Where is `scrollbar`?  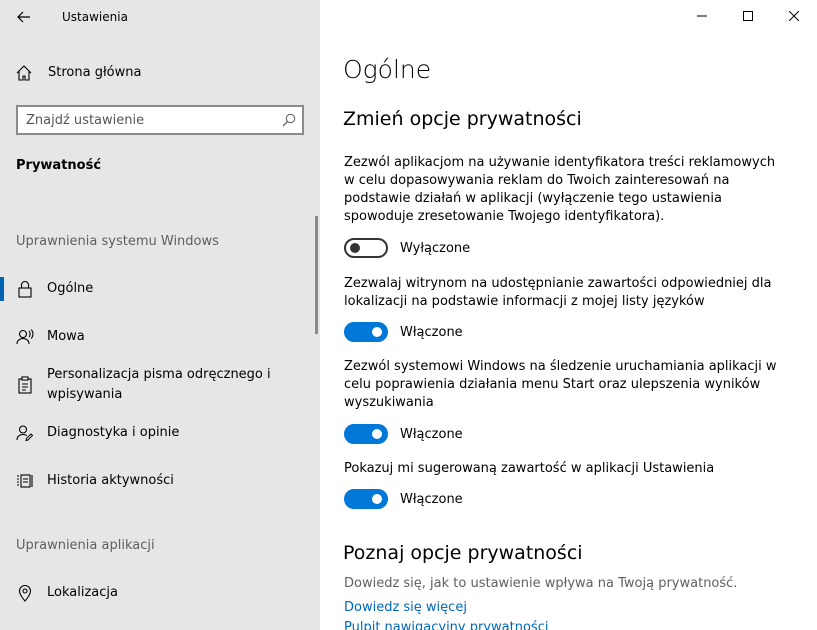 scrollbar is located at coordinates (316, 275).